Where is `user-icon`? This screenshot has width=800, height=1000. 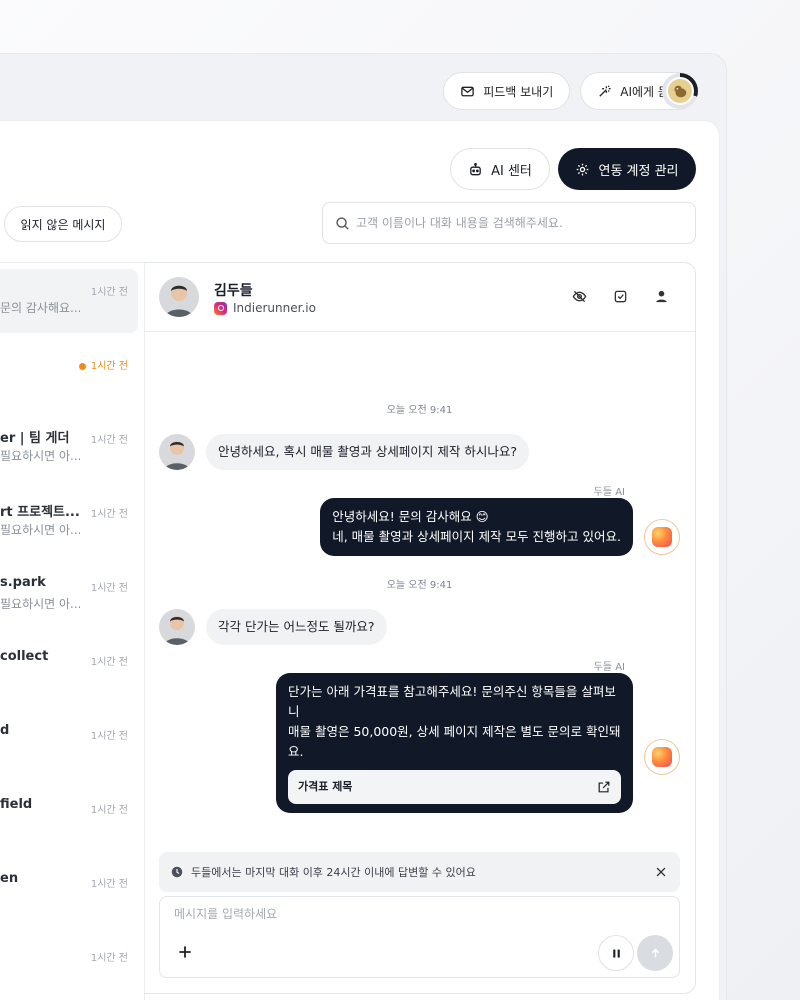
user-icon is located at coordinates (661, 296).